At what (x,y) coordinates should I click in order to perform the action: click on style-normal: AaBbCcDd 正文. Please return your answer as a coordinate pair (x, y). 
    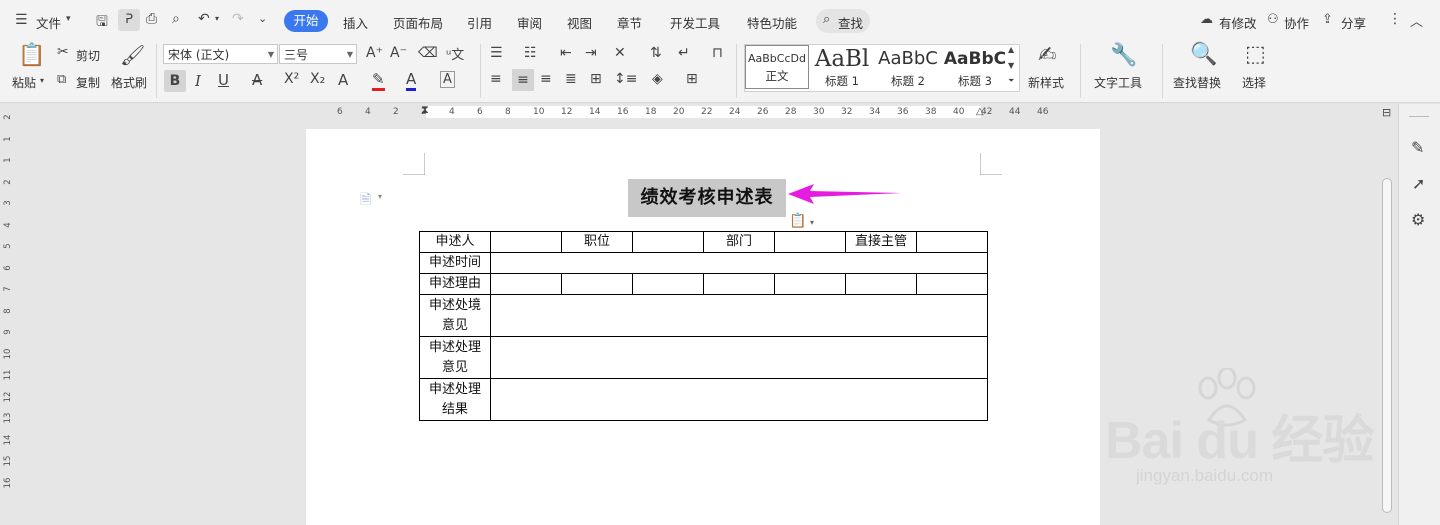
    Looking at the image, I should click on (777, 67).